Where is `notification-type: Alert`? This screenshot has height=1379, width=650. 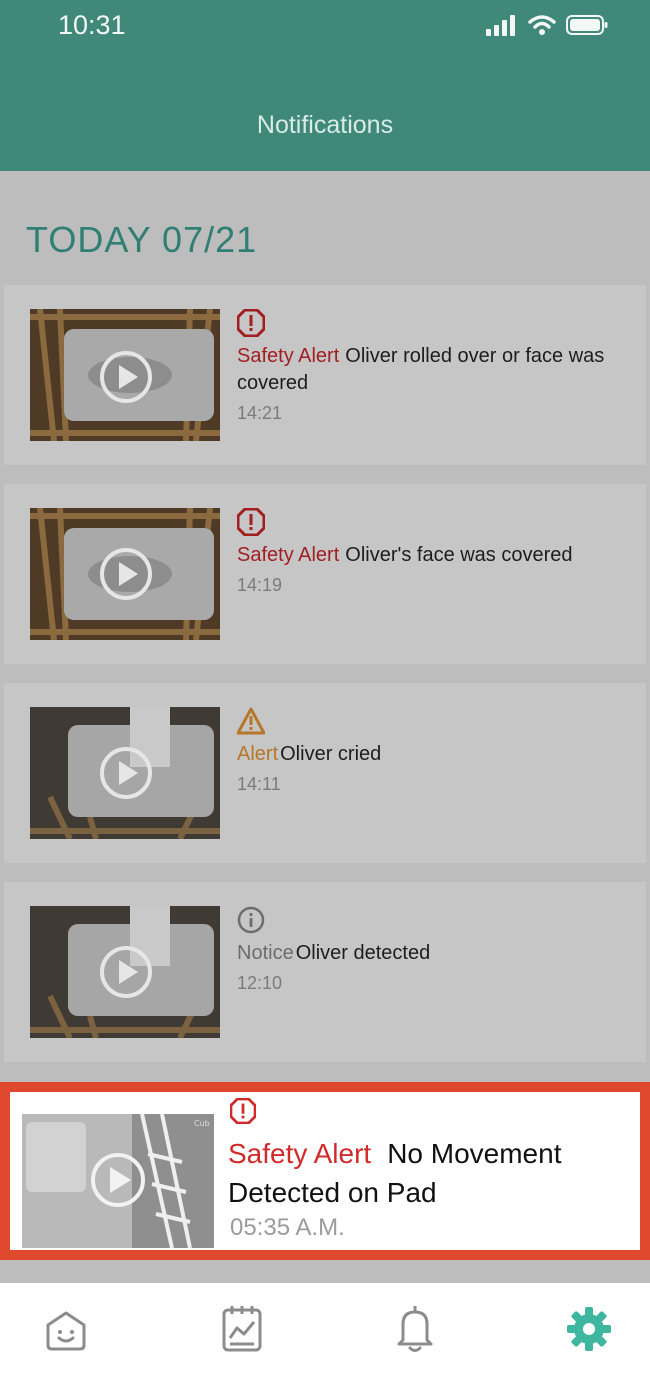 notification-type: Alert is located at coordinates (258, 754).